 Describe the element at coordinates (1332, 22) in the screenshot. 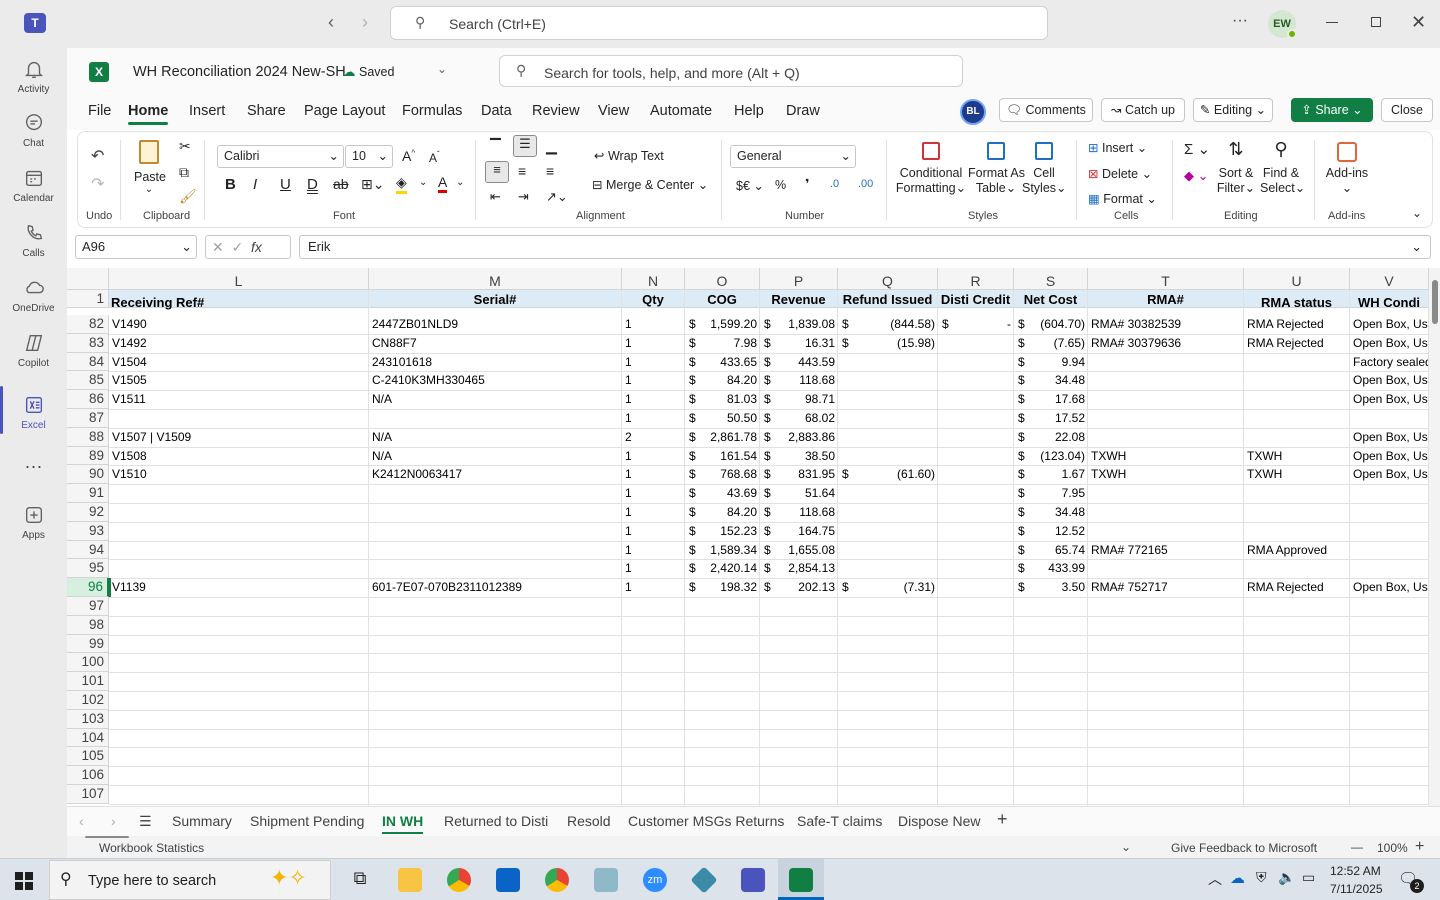

I see `minimize-icon` at that location.